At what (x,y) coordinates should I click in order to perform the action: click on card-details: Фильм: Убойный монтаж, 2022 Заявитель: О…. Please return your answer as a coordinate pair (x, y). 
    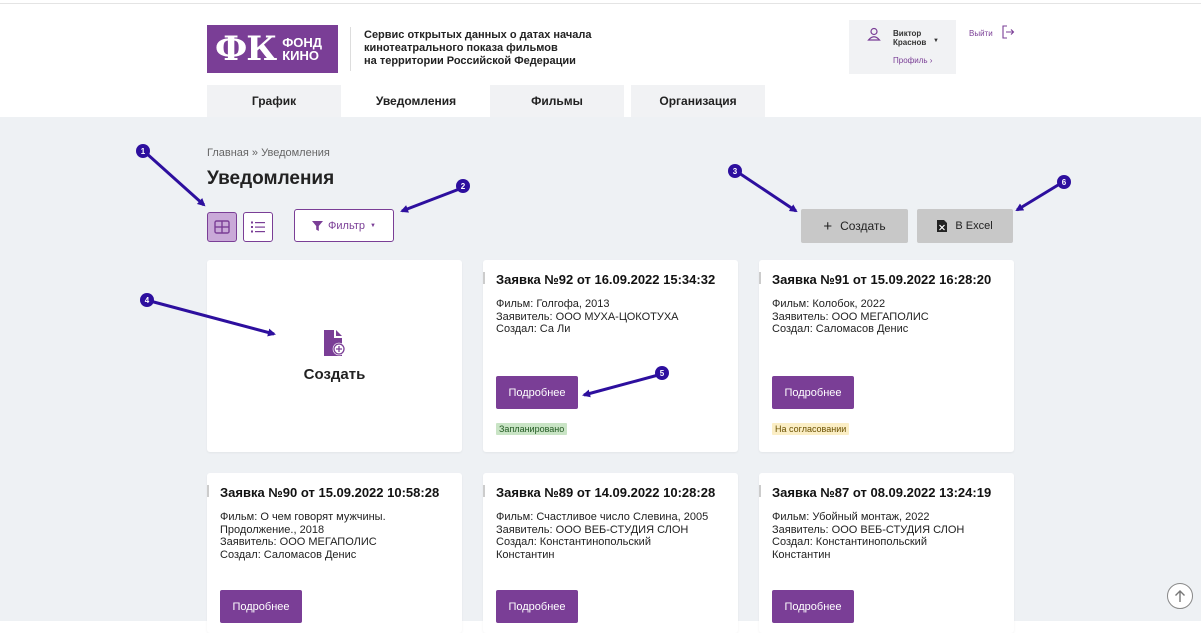
    Looking at the image, I should click on (889, 536).